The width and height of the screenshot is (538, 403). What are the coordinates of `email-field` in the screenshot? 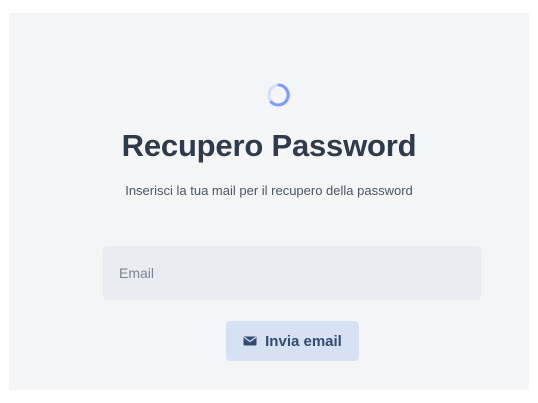 It's located at (292, 273).